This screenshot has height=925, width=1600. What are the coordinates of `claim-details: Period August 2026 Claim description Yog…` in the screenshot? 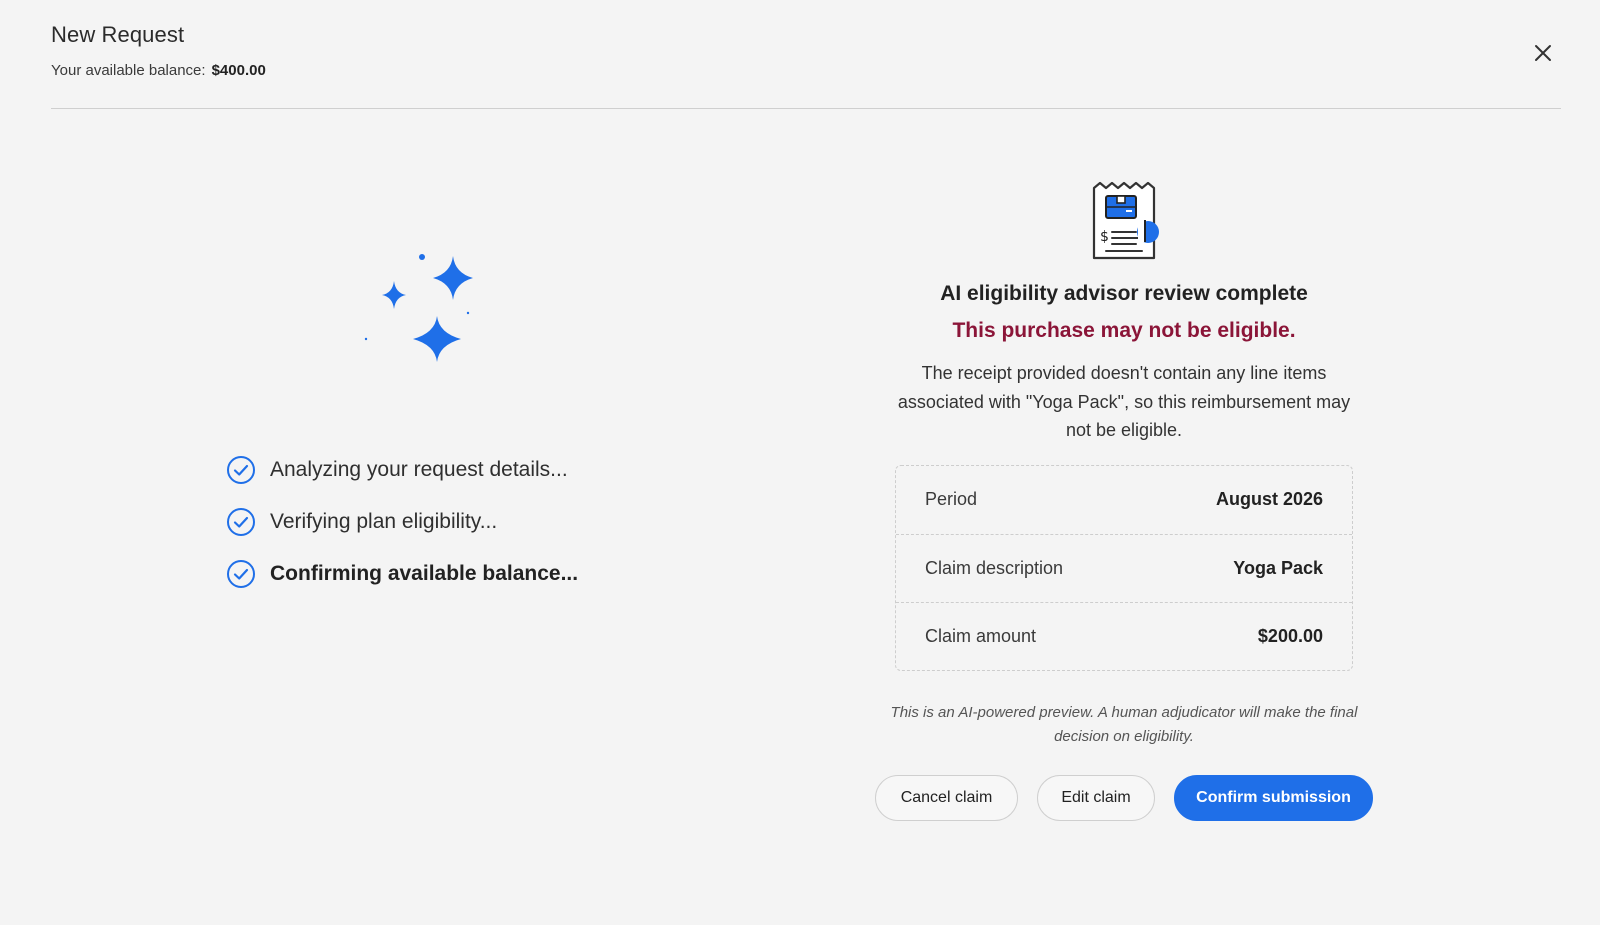 It's located at (1124, 567).